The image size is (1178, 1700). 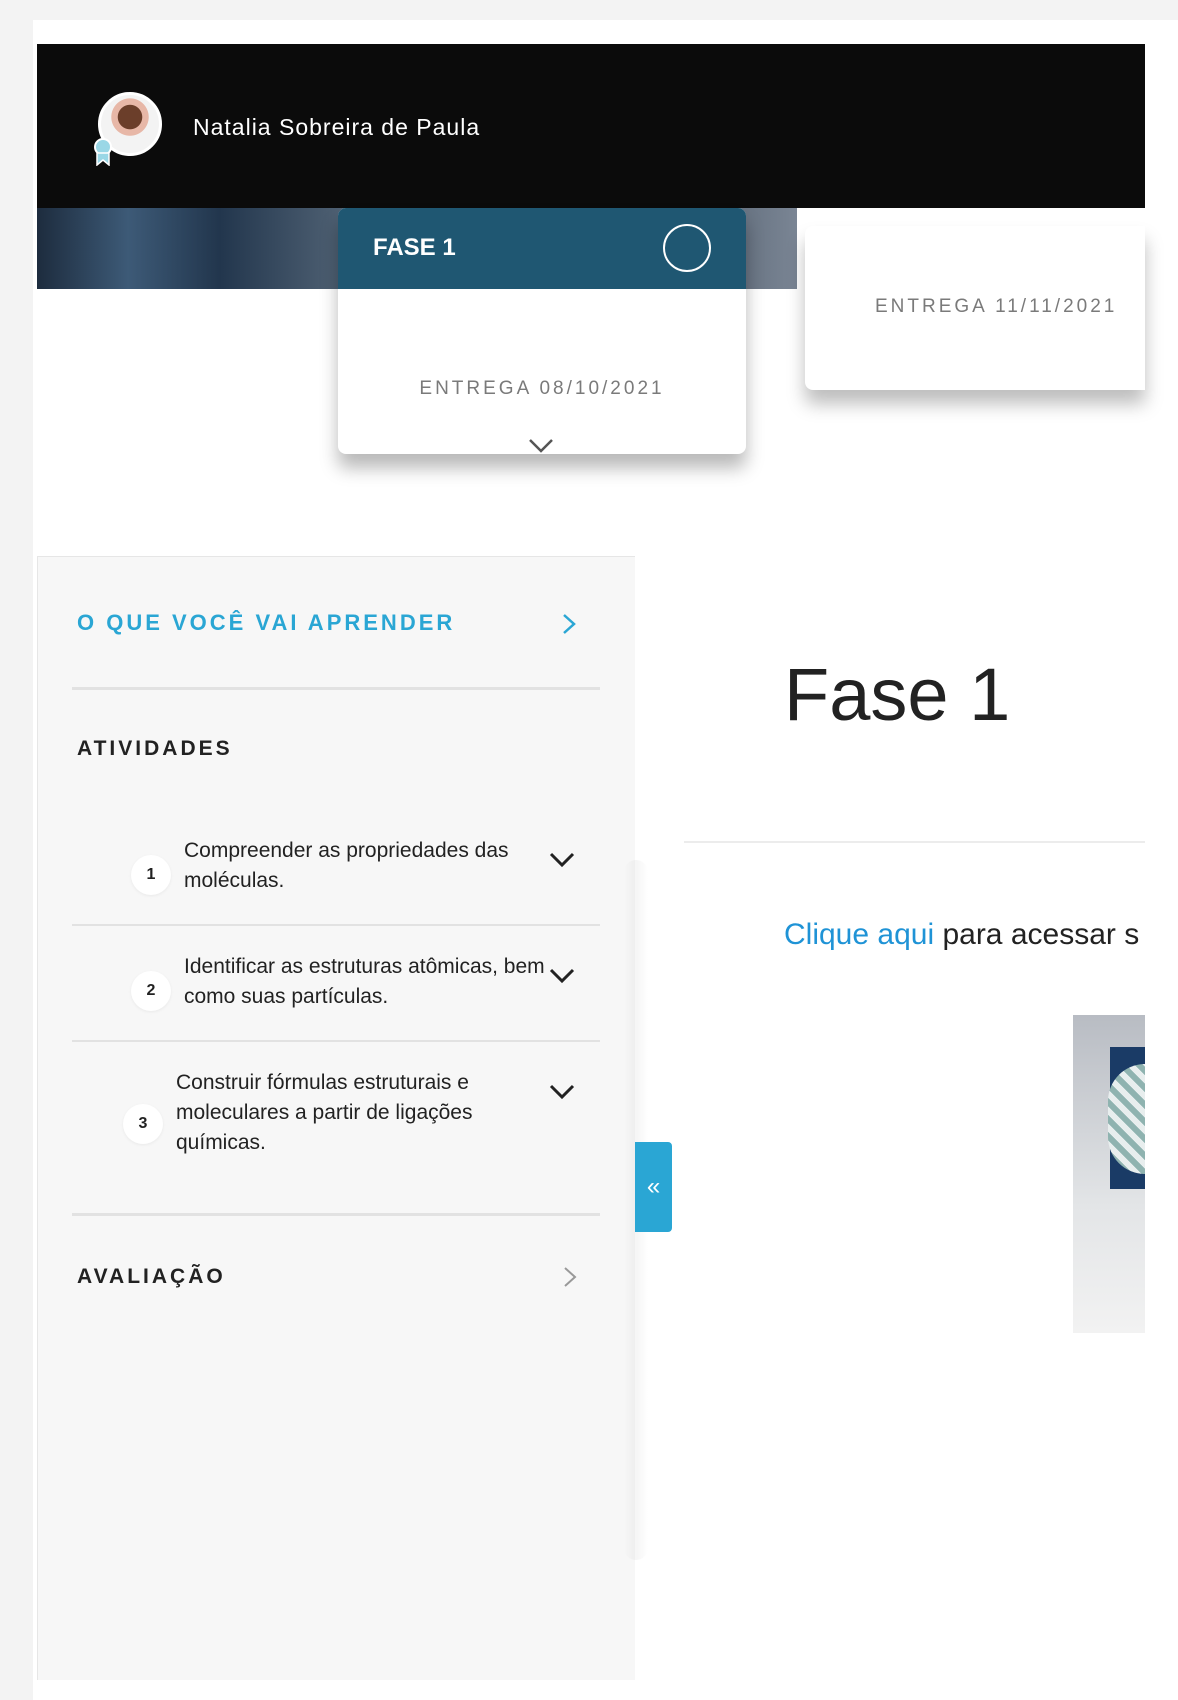 What do you see at coordinates (1037, 934) in the screenshot?
I see `paragraph-text: para acessar s` at bounding box center [1037, 934].